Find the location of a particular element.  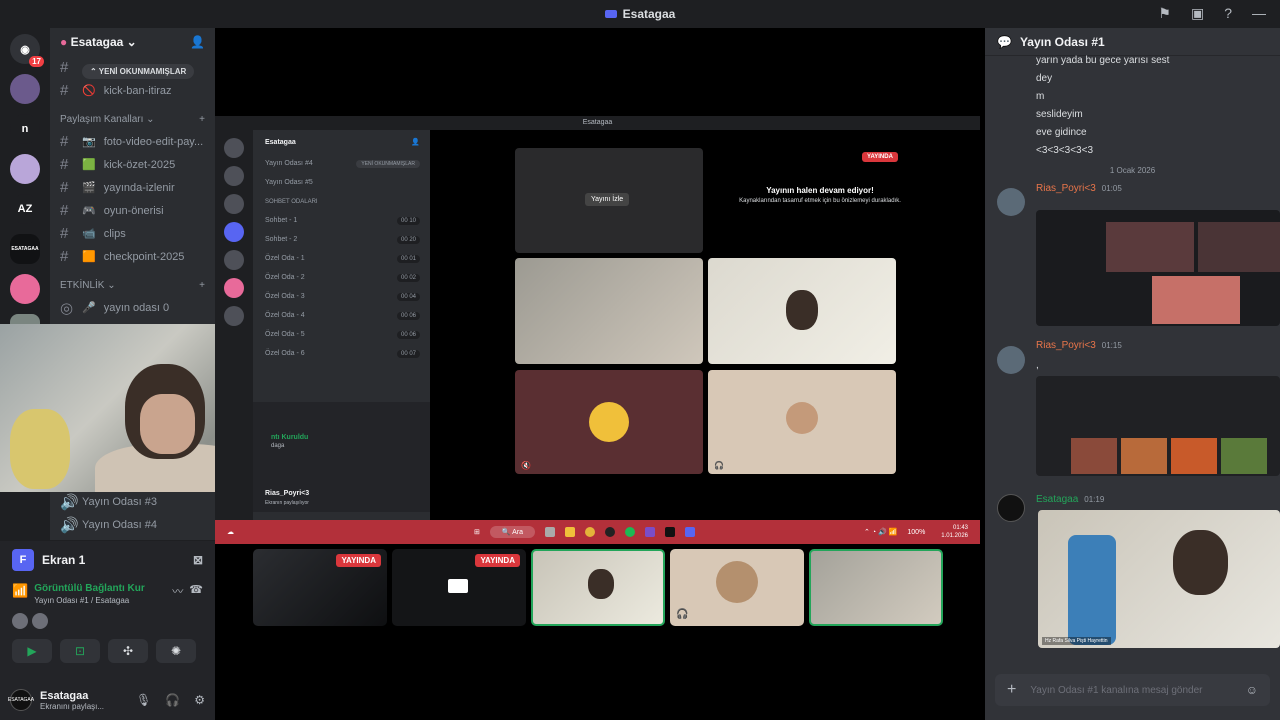

server-header: ● Esatagaa ⌄ 👤 is located at coordinates (132, 42).